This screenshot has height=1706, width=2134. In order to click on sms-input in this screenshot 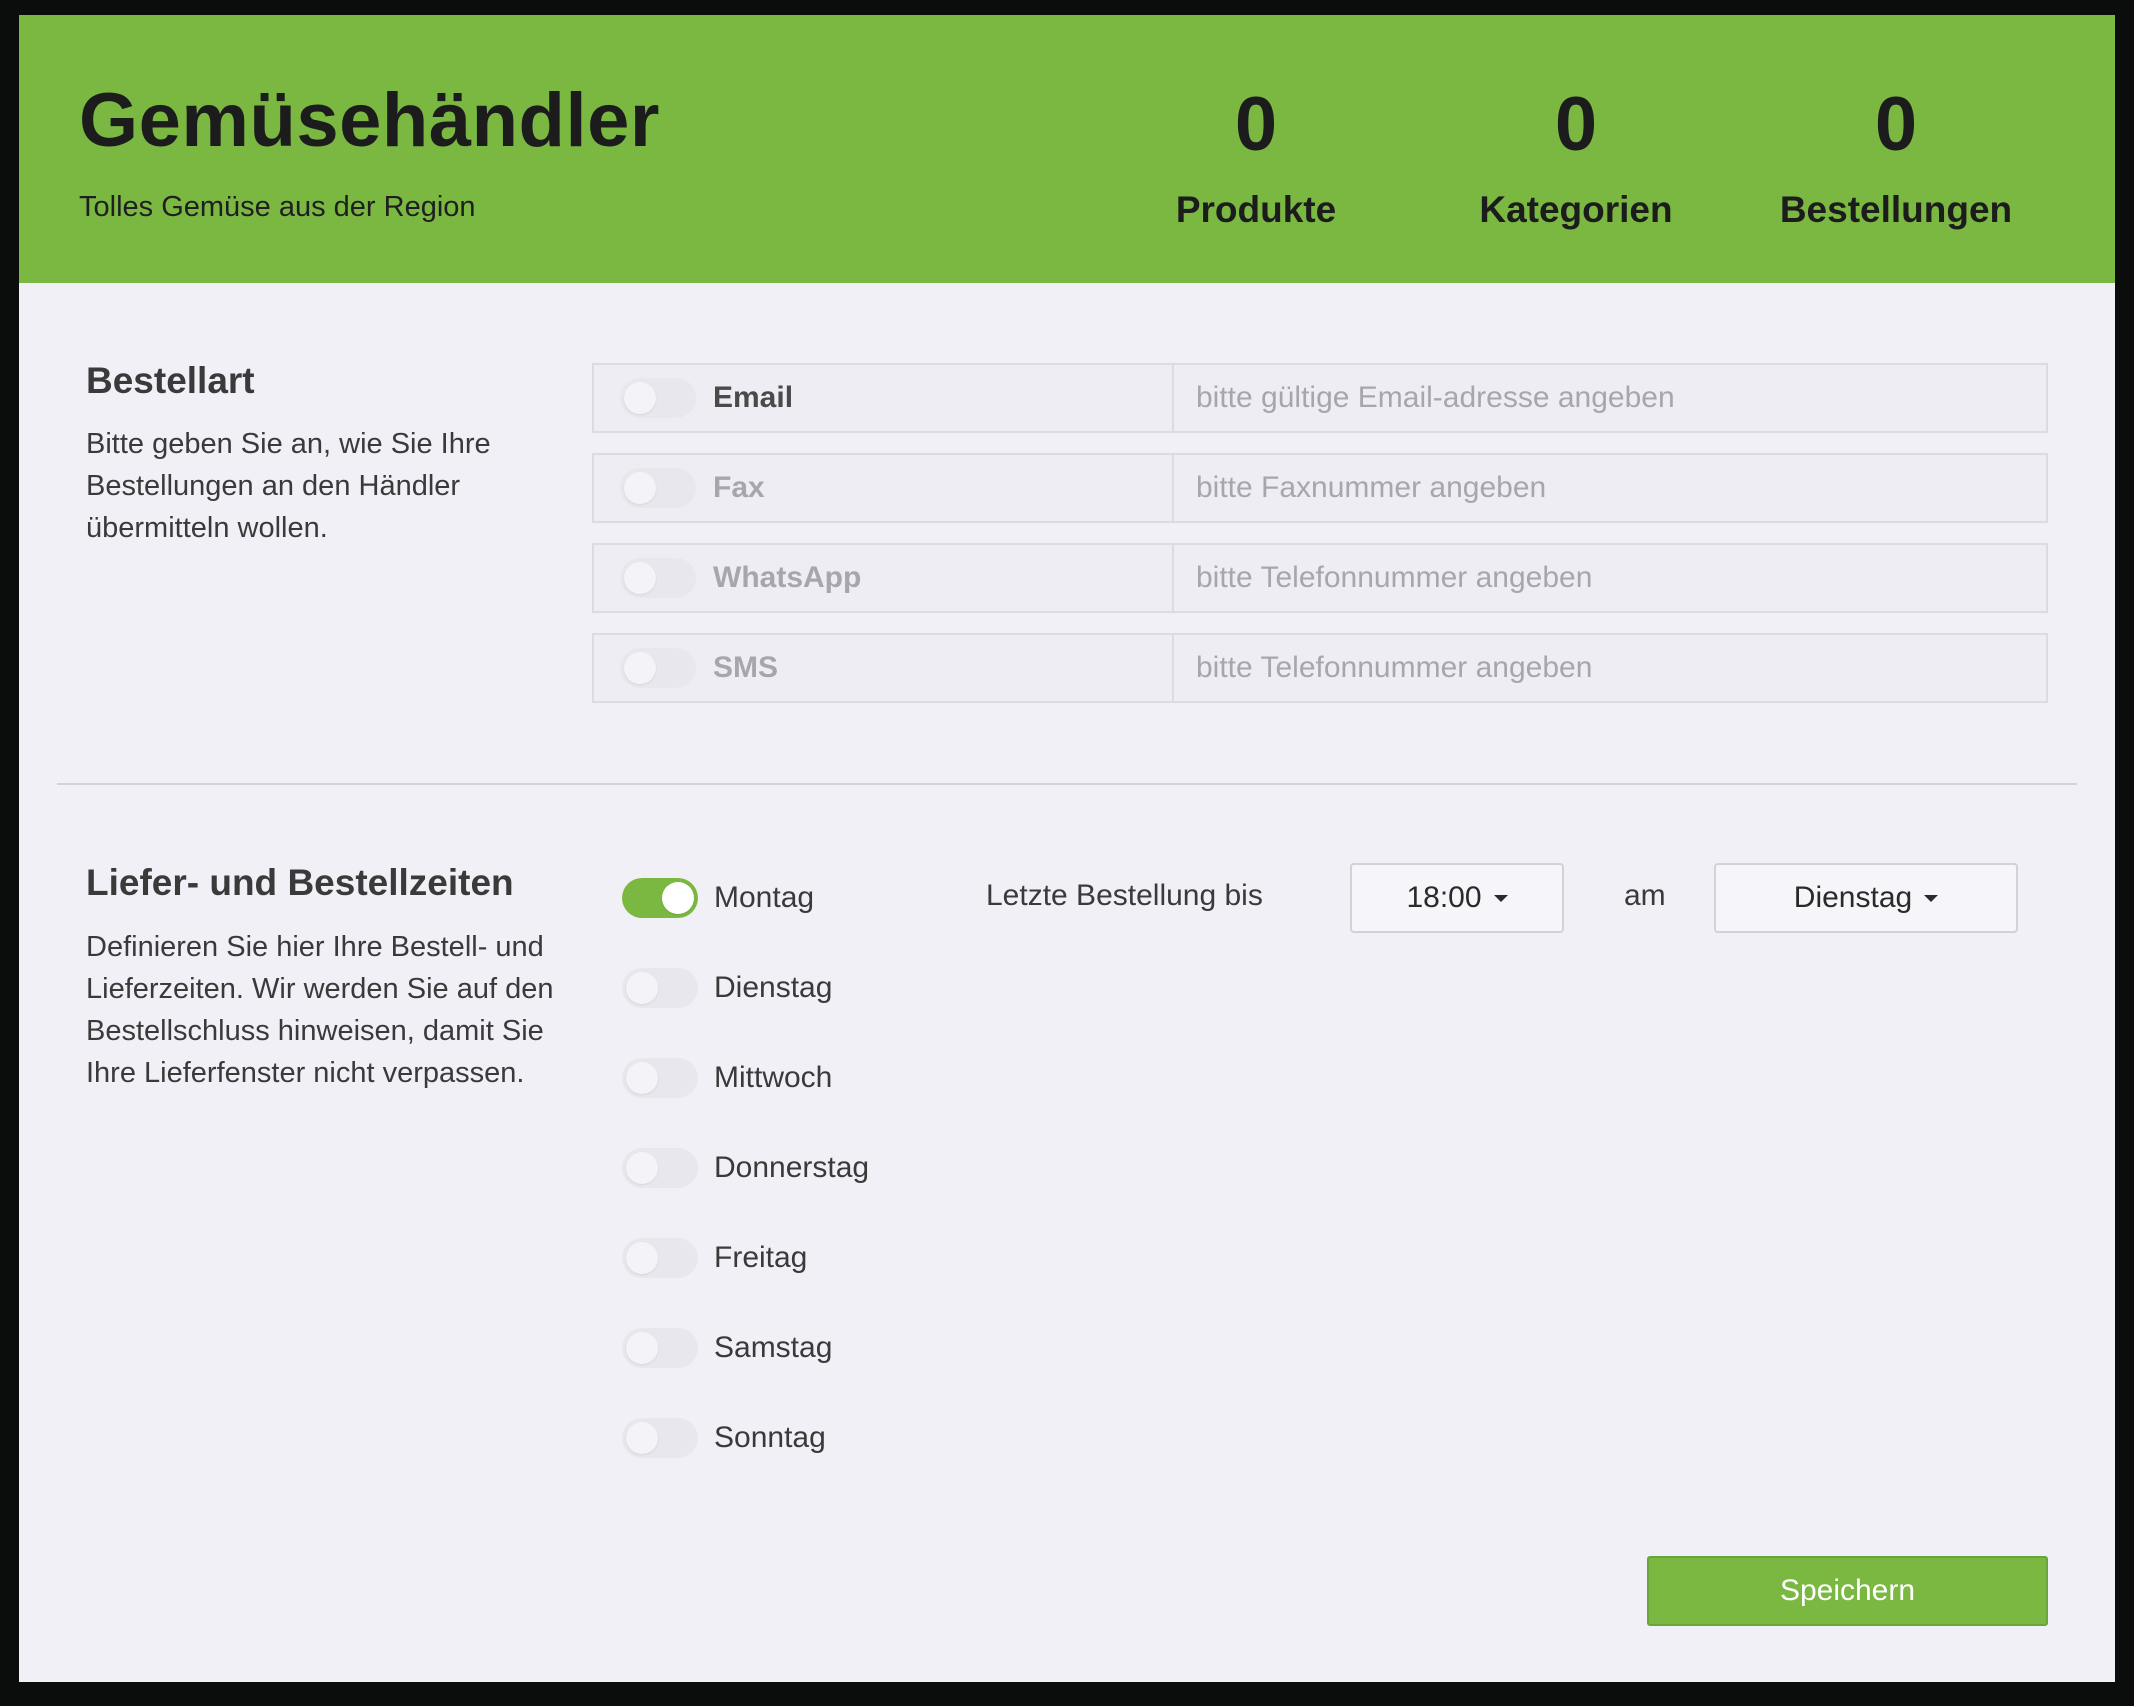, I will do `click(1610, 668)`.